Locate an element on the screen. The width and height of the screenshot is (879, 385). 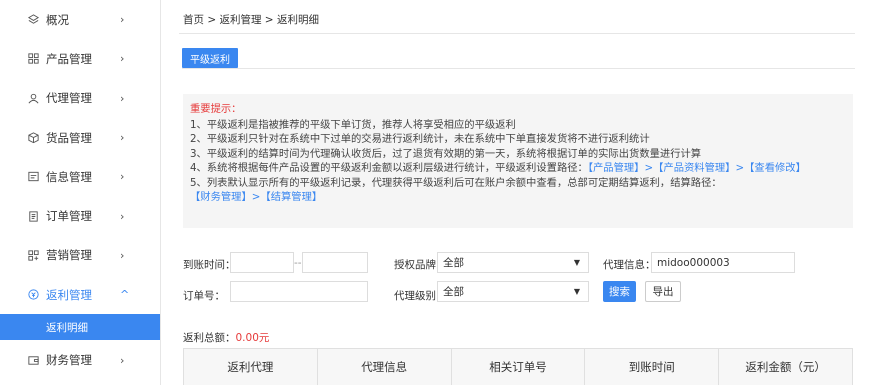
sidebar-item-rebates: 返利管理 ^ is located at coordinates (80, 294).